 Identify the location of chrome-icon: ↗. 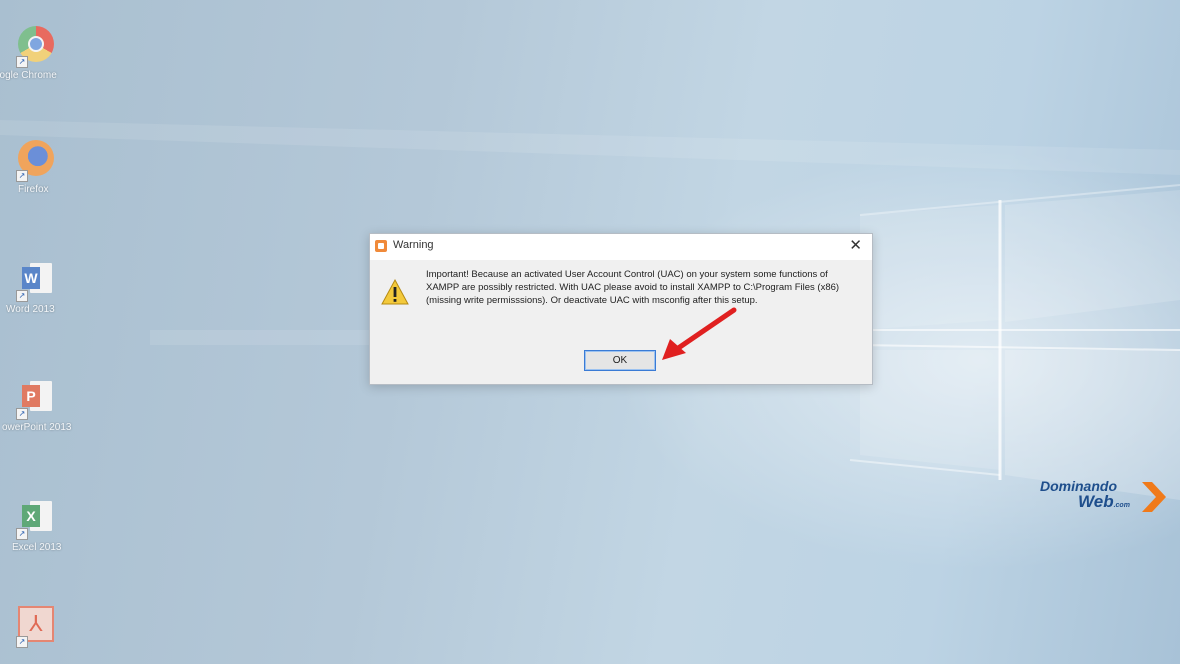
(36, 47).